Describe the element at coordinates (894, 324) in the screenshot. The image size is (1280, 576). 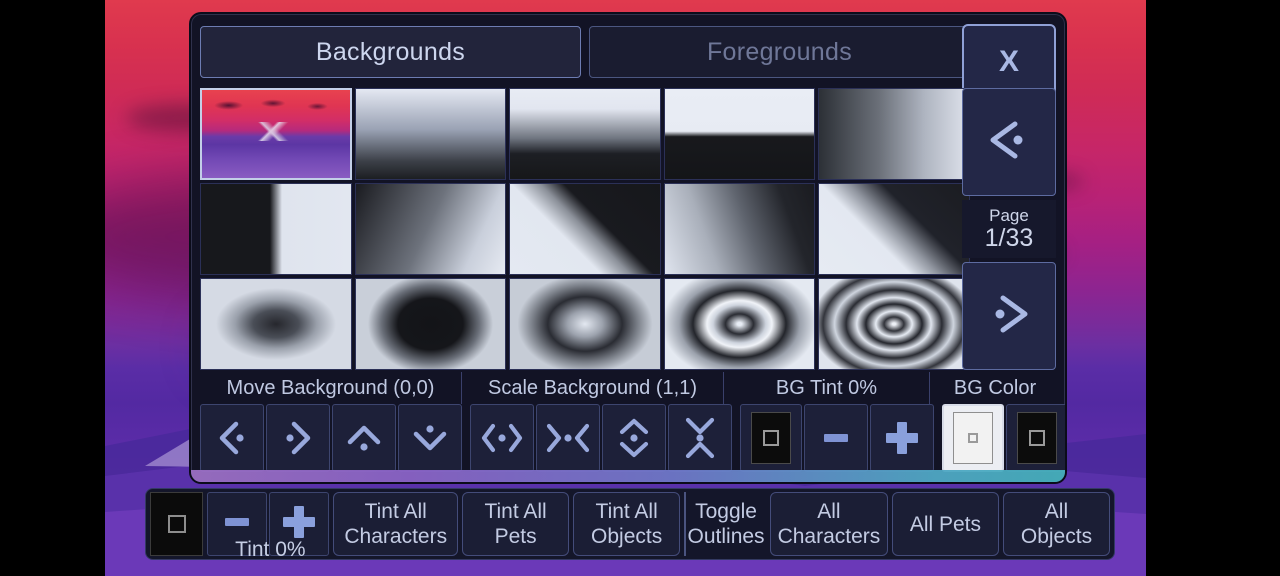
I see `thumbnail-background-radial-rings-three` at that location.